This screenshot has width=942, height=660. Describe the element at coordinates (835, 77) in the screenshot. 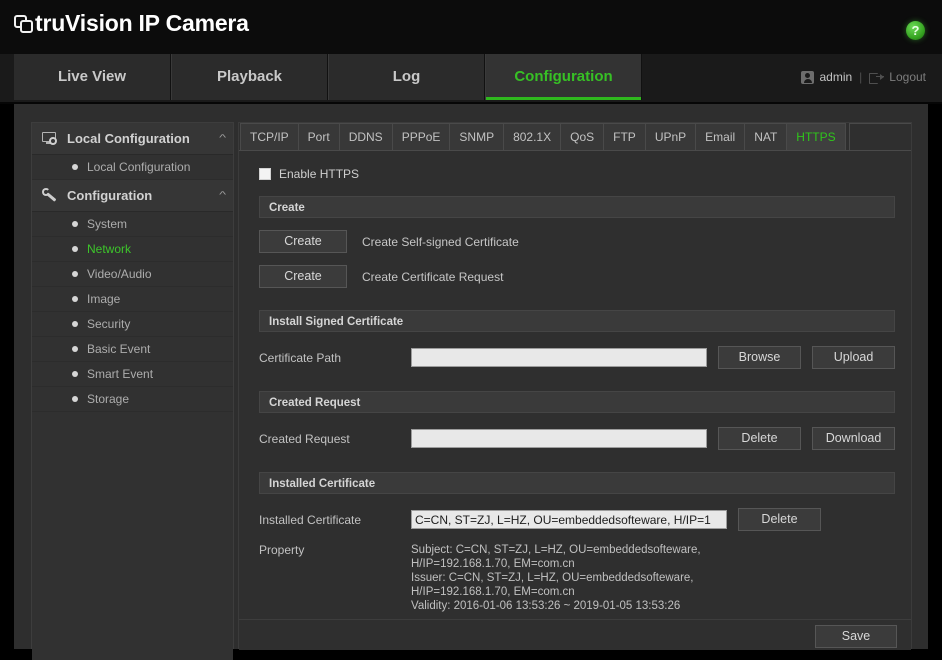

I see `user-name: admin` at that location.